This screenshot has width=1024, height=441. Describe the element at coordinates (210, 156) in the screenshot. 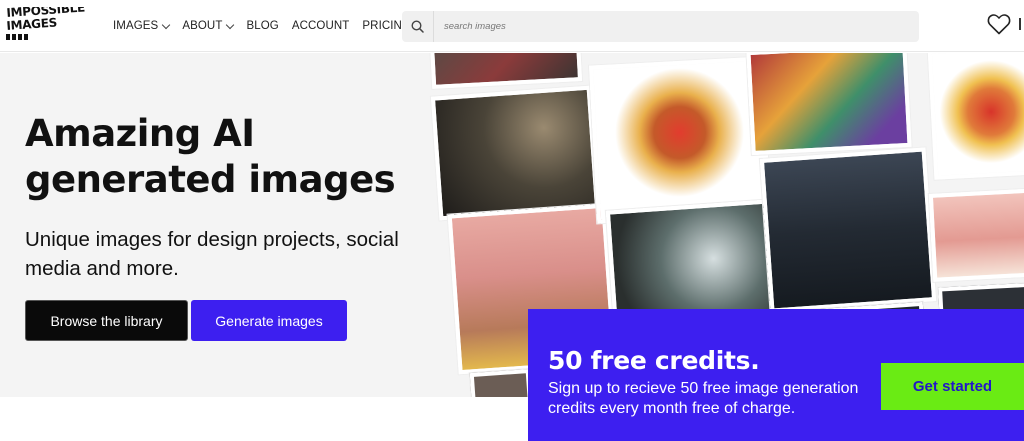

I see `hero-title: Amazing AI generated images` at that location.